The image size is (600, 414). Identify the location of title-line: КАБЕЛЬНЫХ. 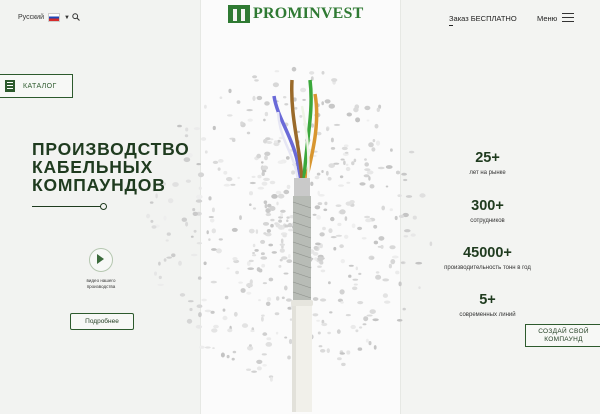
(93, 167).